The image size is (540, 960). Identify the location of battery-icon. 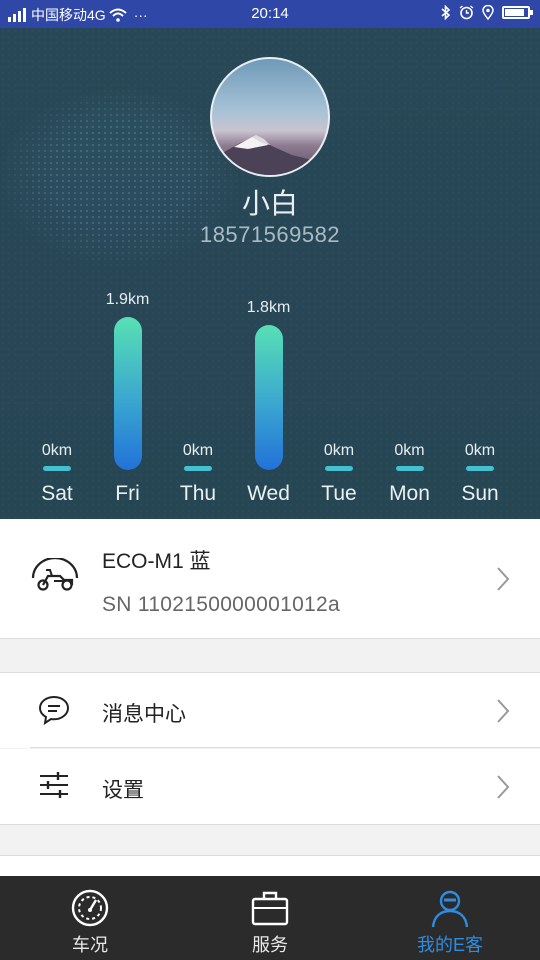
(517, 12).